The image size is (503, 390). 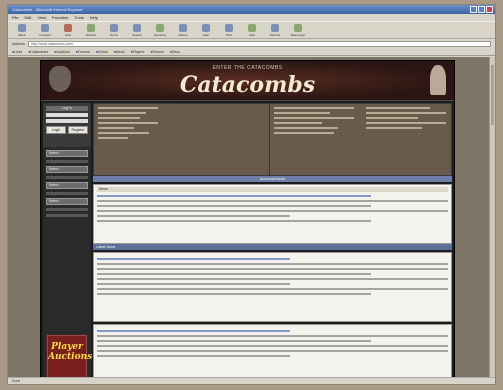 I want to click on history-button: History, so click(x=183, y=30).